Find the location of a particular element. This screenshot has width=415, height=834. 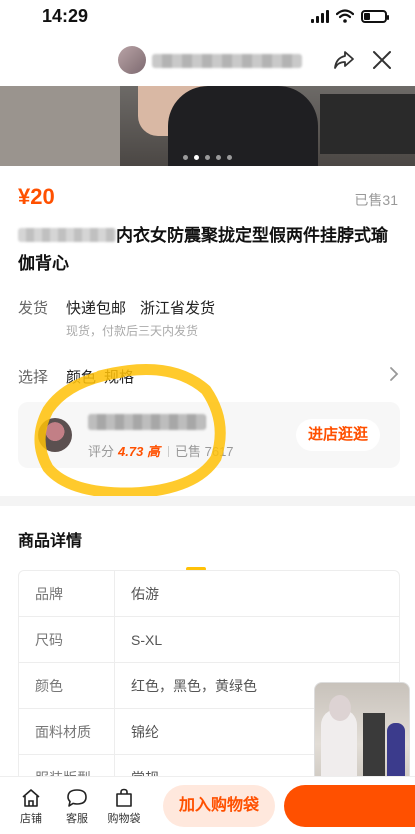

title-redacted is located at coordinates (67, 235).